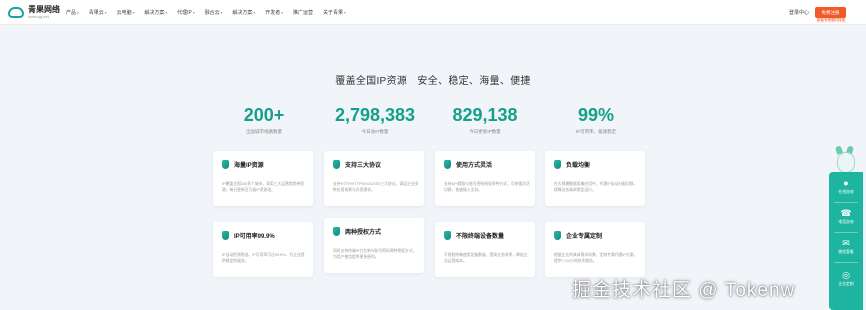 The height and width of the screenshot is (310, 866). I want to click on stat-availability: 99% IP可用率，极速稳定, so click(596, 119).